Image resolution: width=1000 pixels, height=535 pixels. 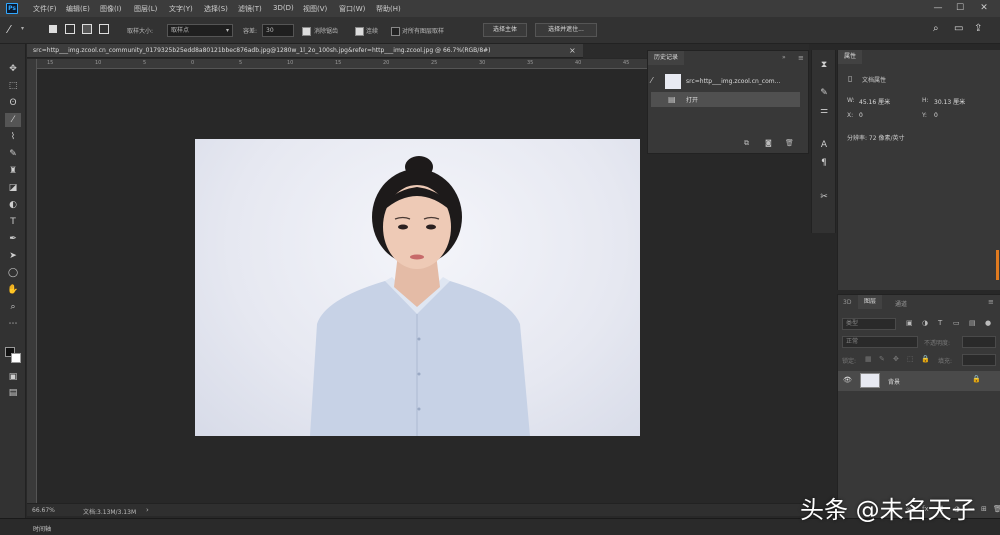 I want to click on screen-mode-icon: ▤, so click(x=13, y=393).